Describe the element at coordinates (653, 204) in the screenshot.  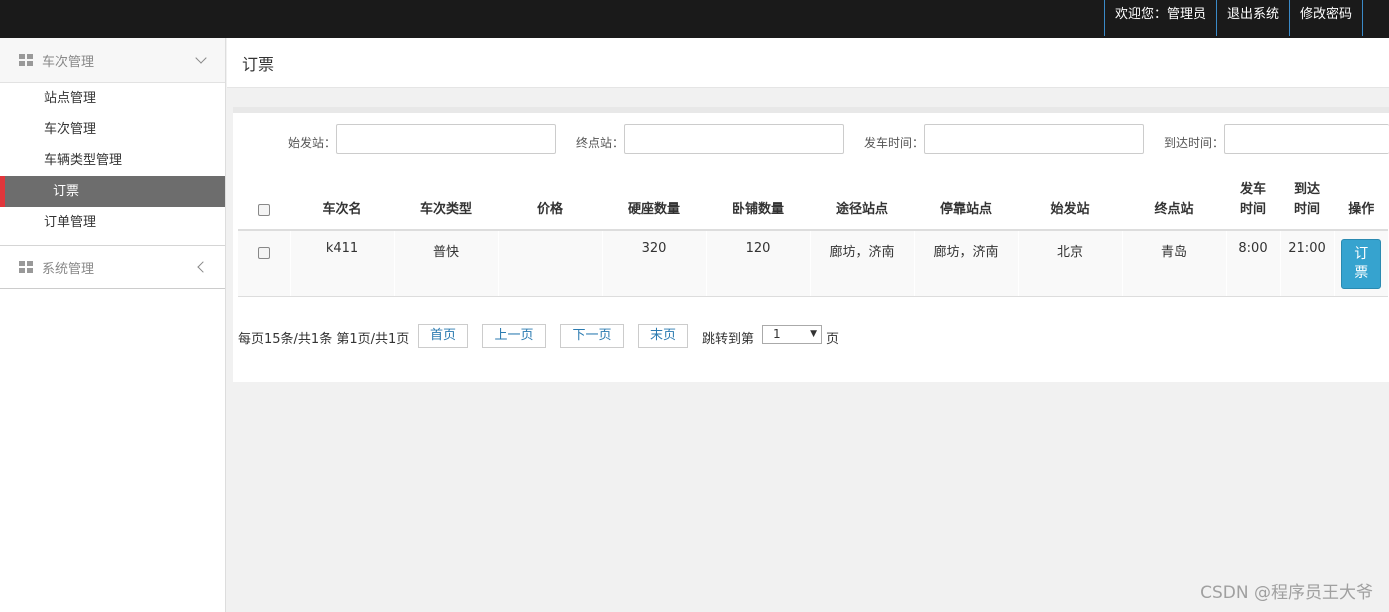
I see `col-hard-seat: 硬座数量` at that location.